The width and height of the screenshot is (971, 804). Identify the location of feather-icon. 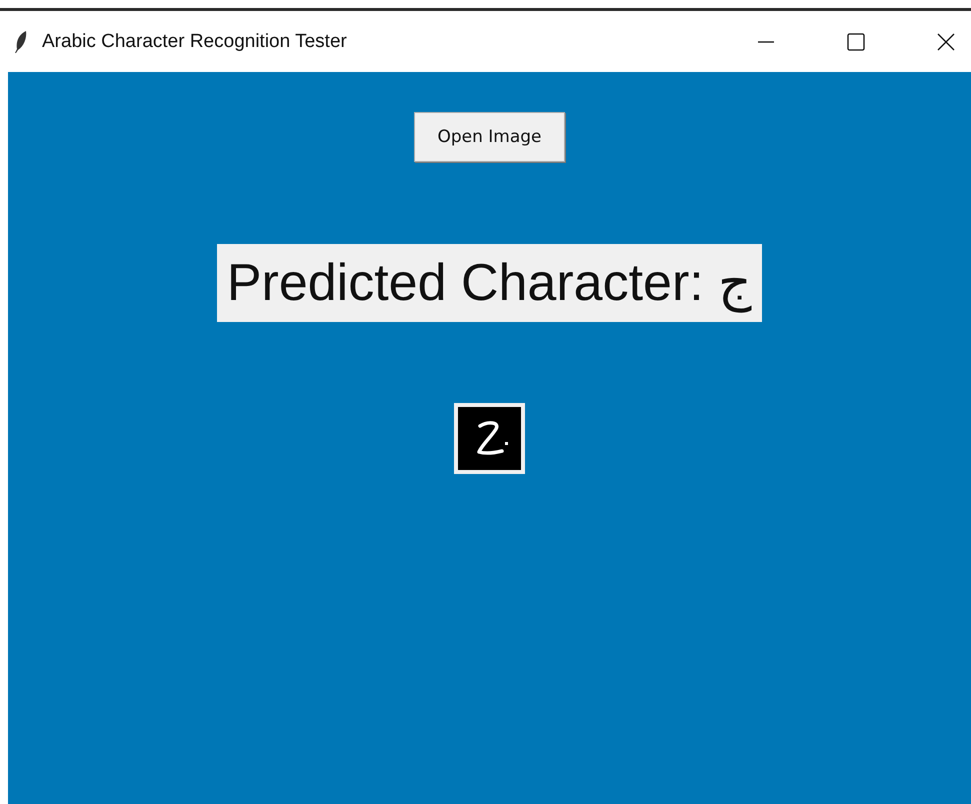
(21, 42).